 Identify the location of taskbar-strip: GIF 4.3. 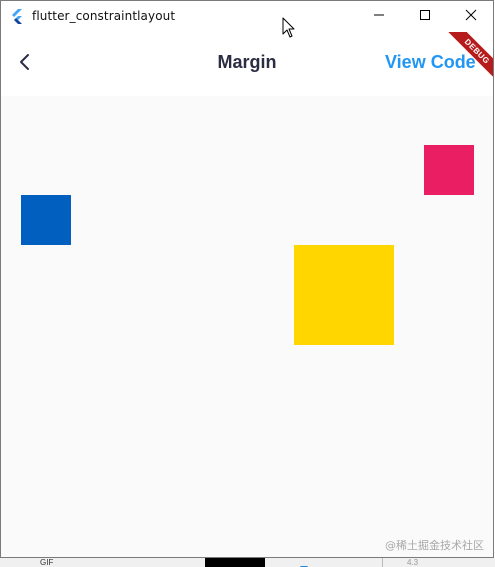
(247, 562).